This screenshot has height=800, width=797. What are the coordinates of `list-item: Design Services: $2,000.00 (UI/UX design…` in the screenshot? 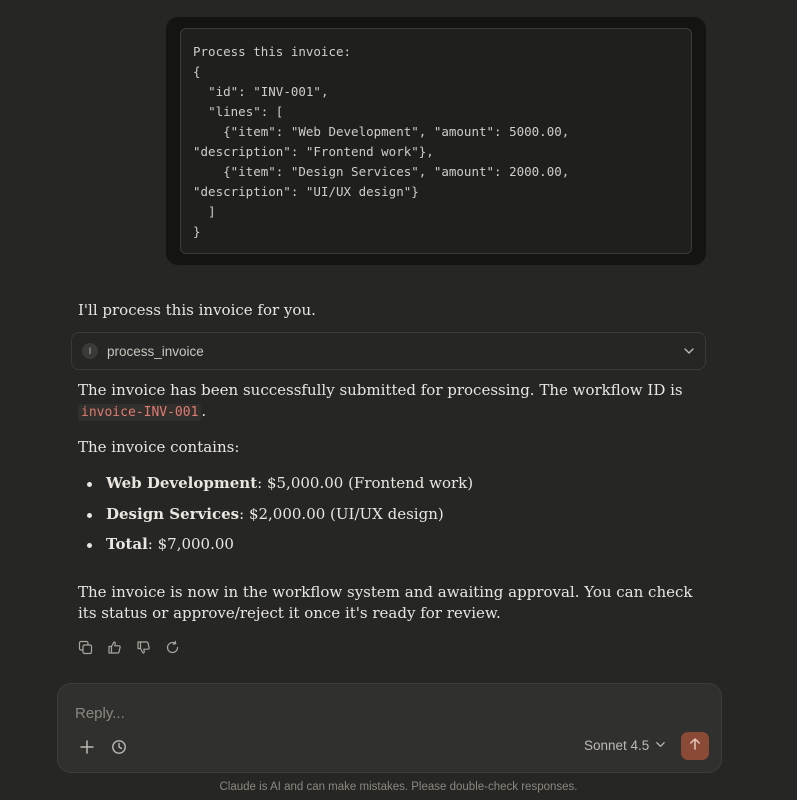 It's located at (279, 520).